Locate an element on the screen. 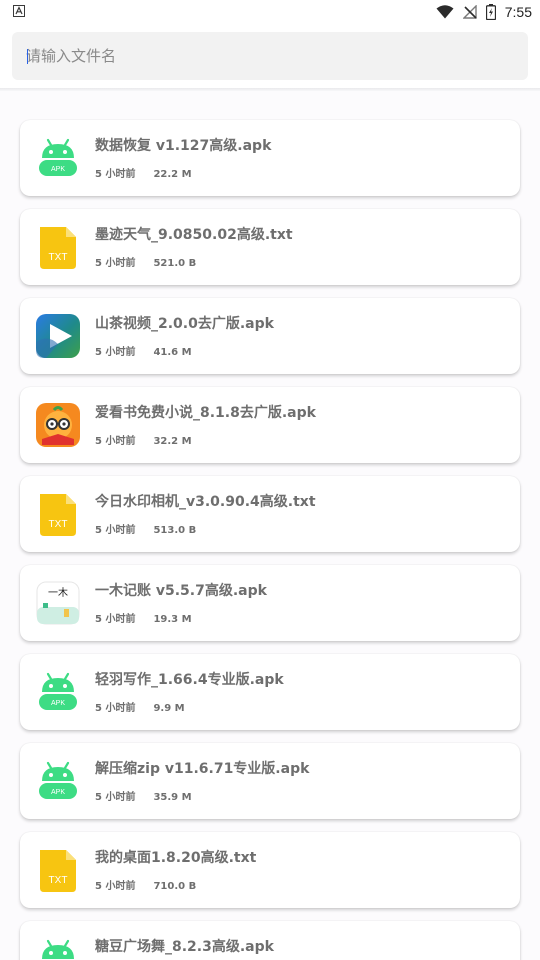  file-meta: 5 小时前 22.2 M is located at coordinates (143, 172).